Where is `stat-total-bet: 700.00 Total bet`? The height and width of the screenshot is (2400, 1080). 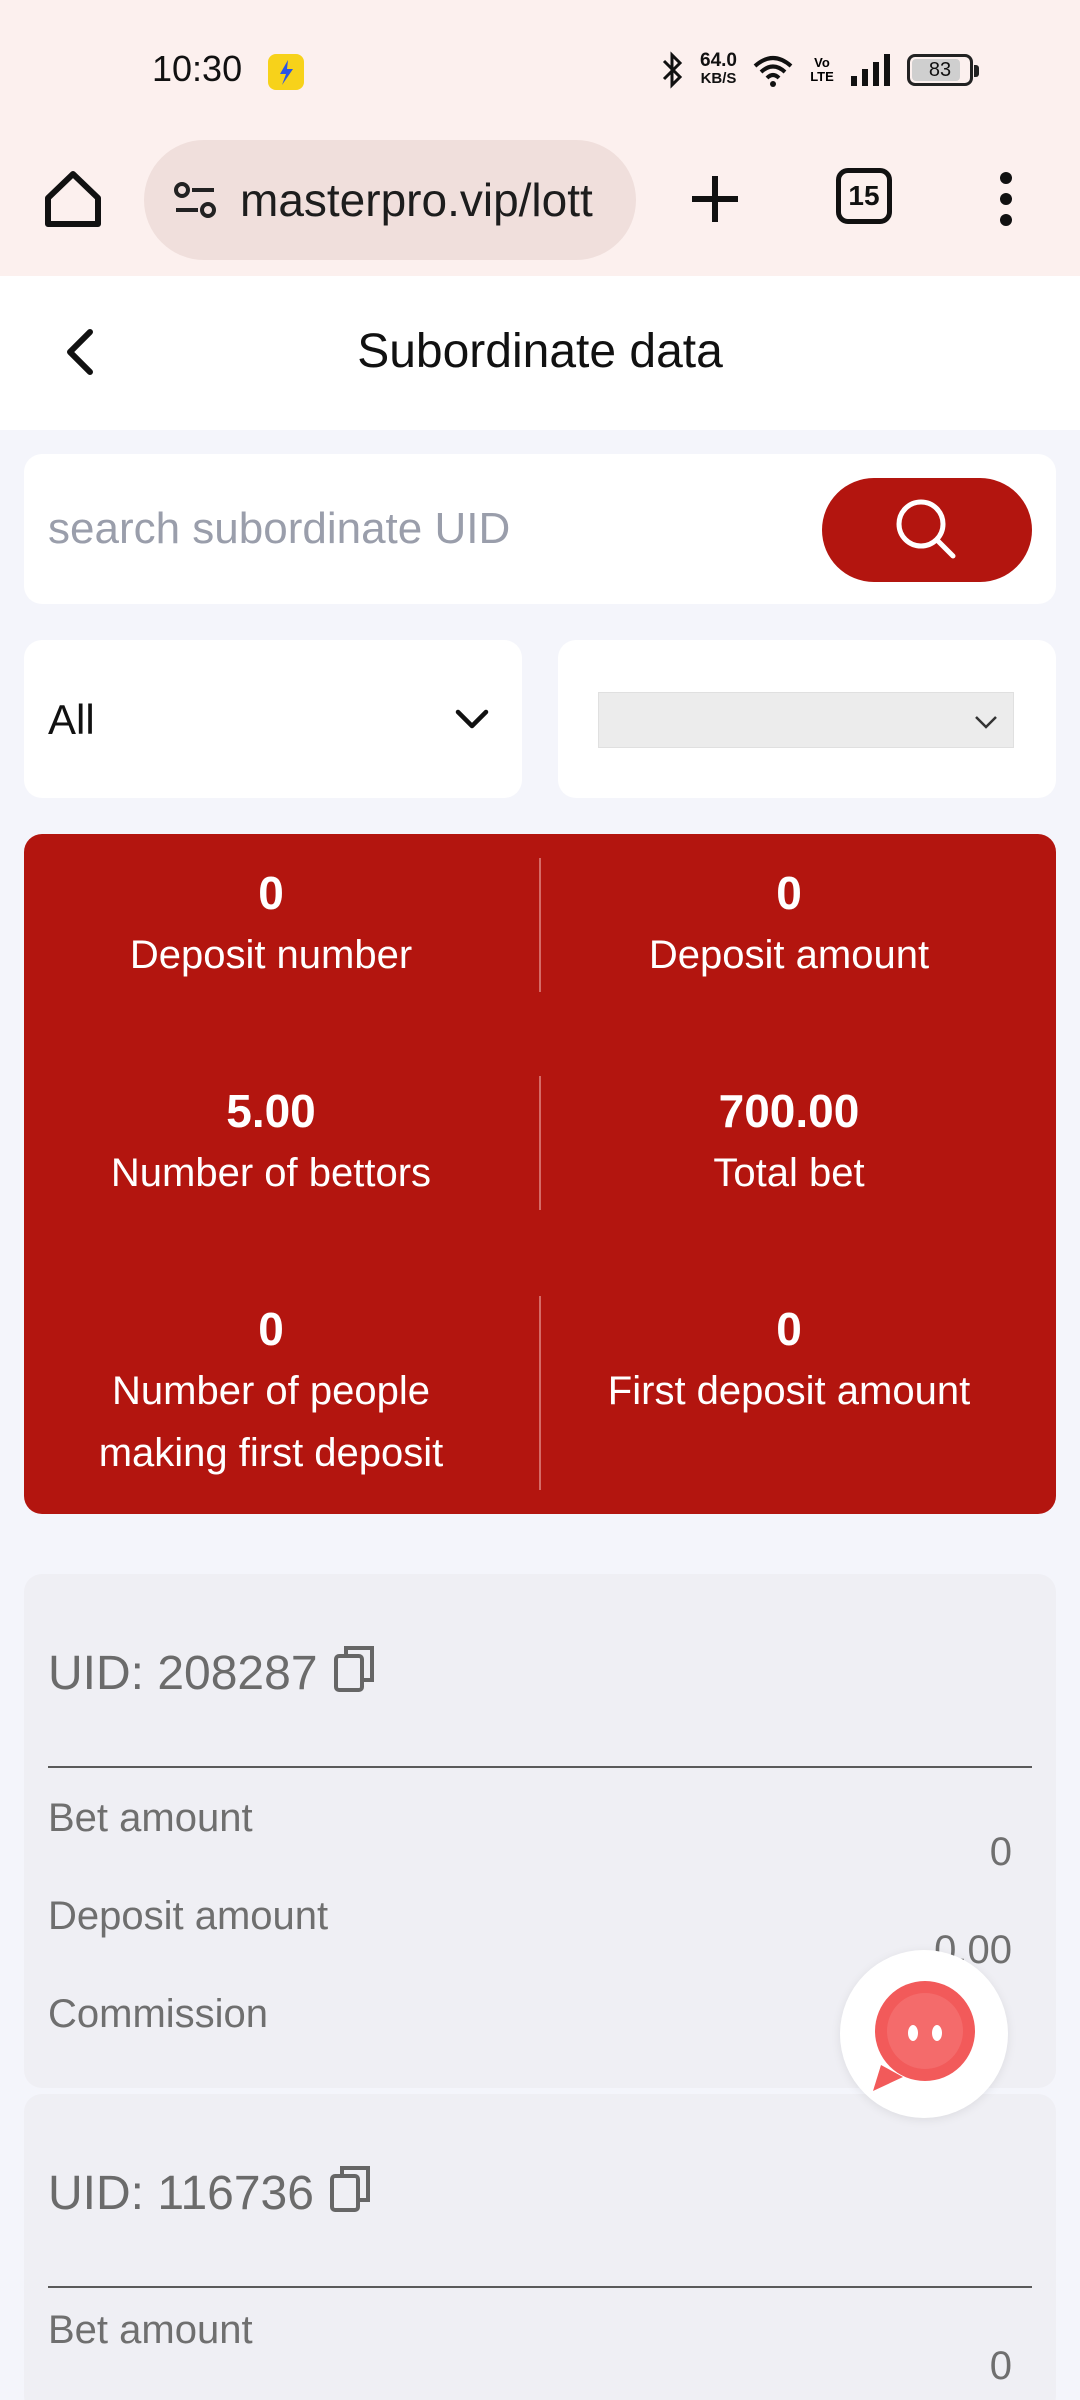
stat-total-bet: 700.00 Total bet is located at coordinates (789, 1140).